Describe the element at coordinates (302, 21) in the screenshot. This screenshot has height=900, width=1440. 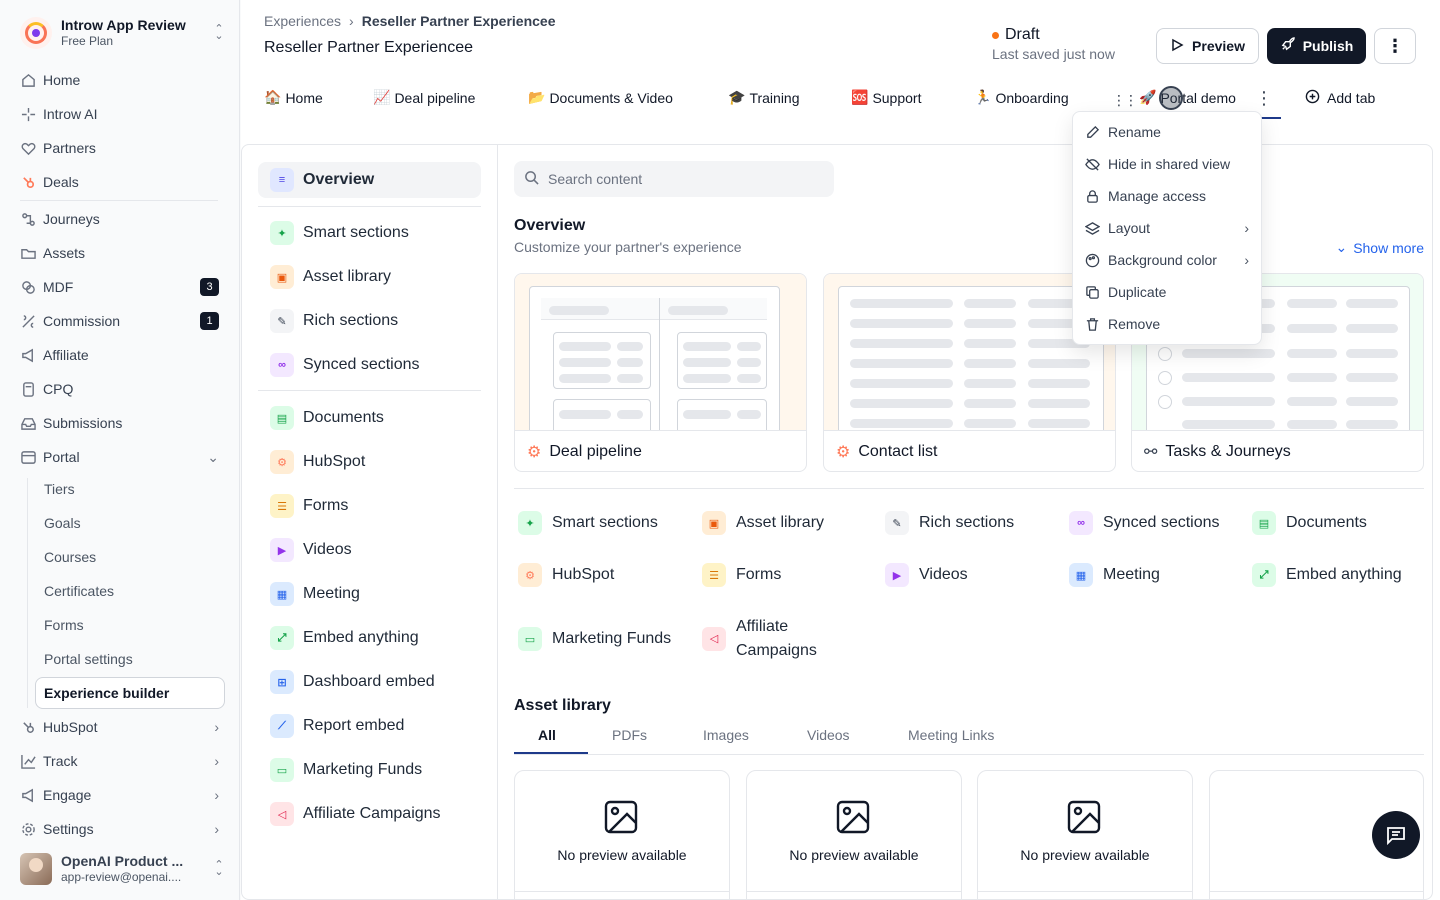
I see `breadcrumb-root: Experiences` at that location.